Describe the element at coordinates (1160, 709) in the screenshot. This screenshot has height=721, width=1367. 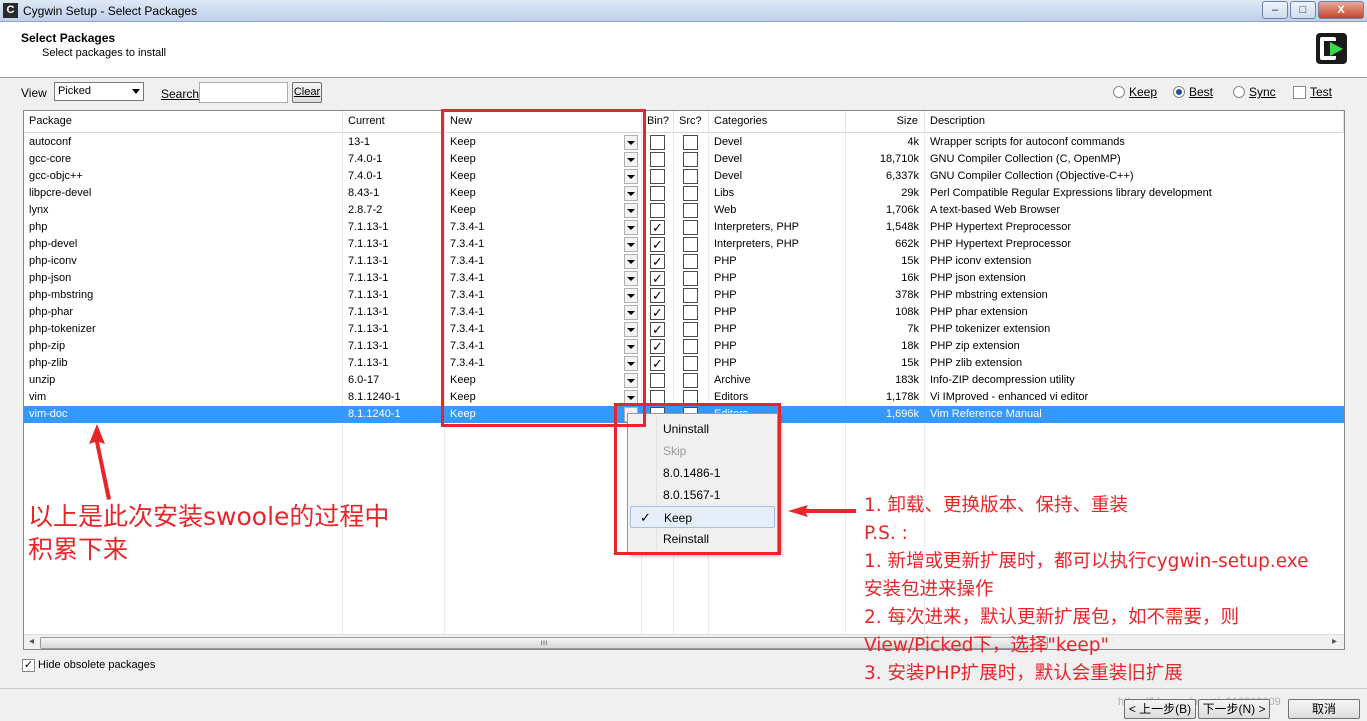
I see `back-button: < 上一步(B)` at that location.